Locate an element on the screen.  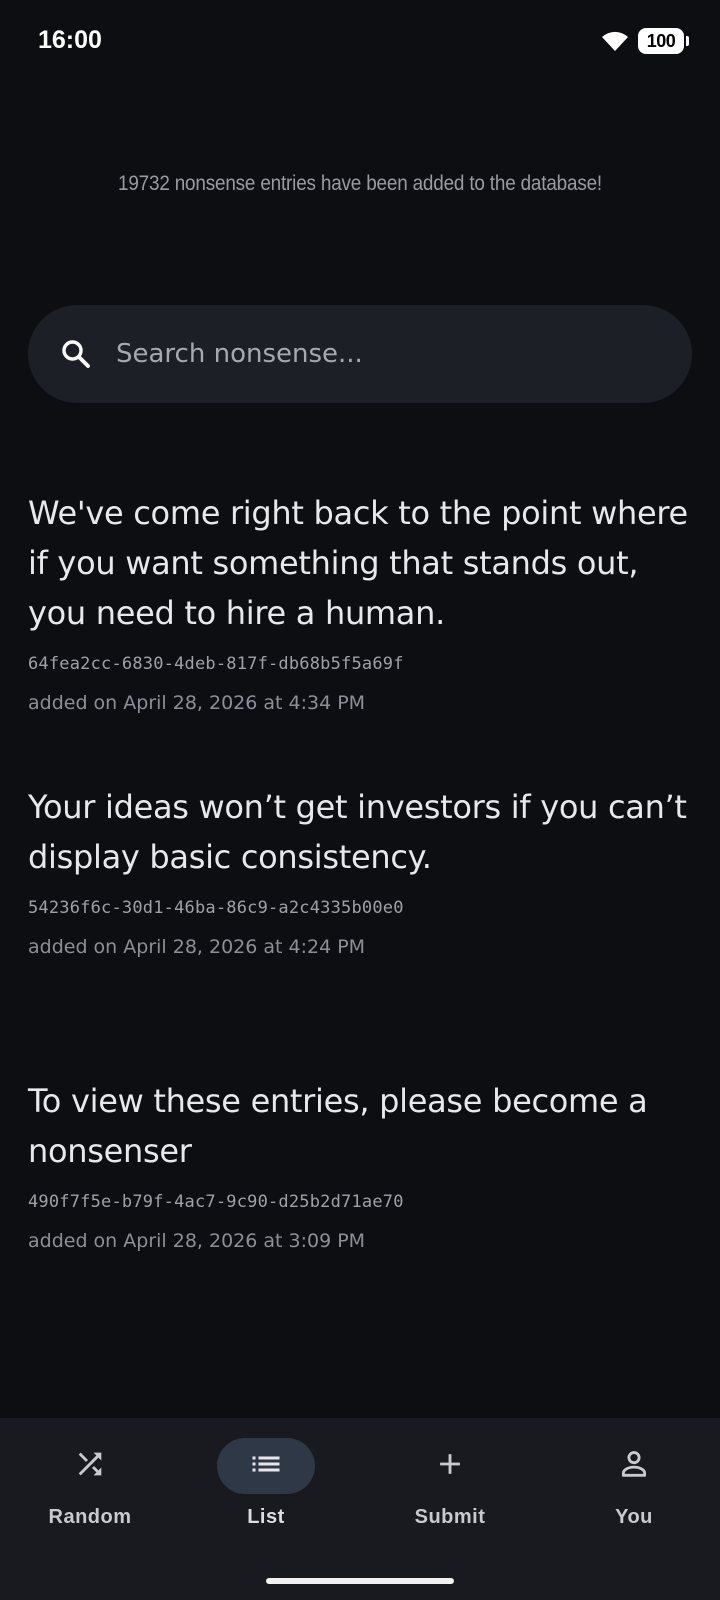
person-icon is located at coordinates (634, 1466).